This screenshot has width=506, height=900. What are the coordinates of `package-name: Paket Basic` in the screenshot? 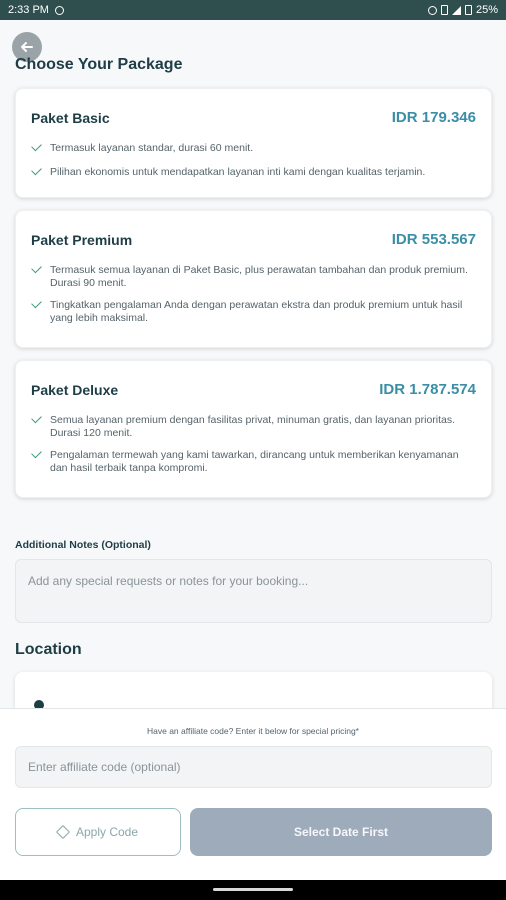 It's located at (70, 117).